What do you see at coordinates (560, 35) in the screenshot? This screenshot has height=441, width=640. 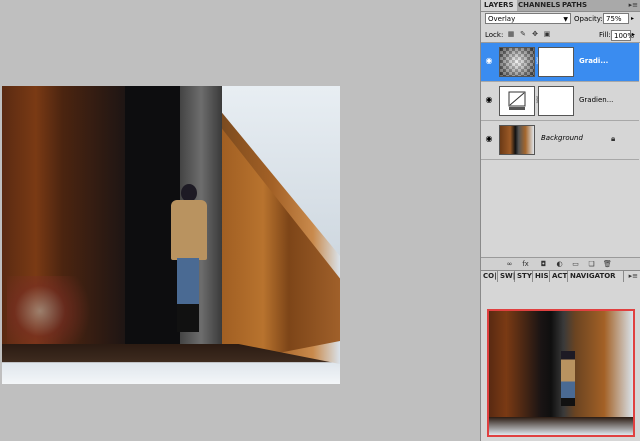 I see `lock-fill-row: Lock: ▦ ✎ ✥ ▣ Fill: 100% ▸` at bounding box center [560, 35].